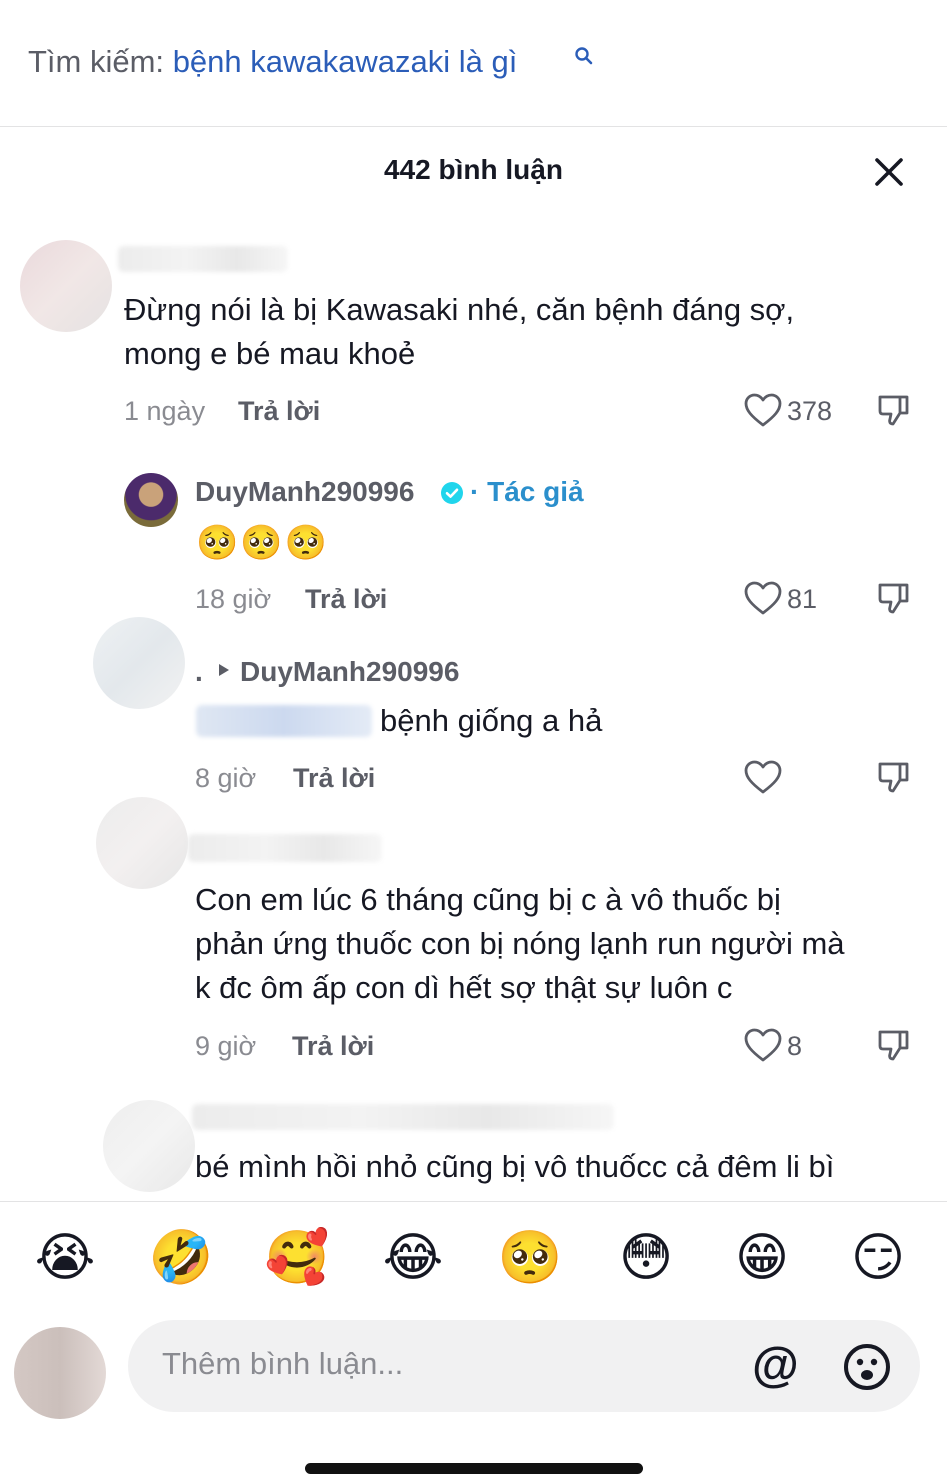 The image size is (947, 1476). I want to click on home-indicator, so click(474, 1468).